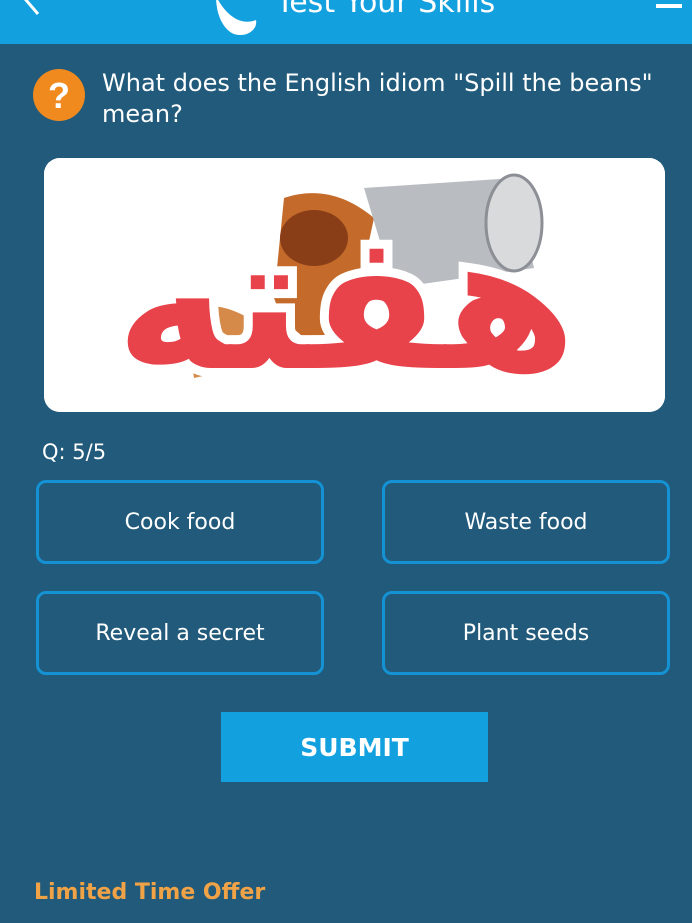 This screenshot has height=923, width=692. What do you see at coordinates (526, 522) in the screenshot?
I see `option-waste-food: Waste food` at bounding box center [526, 522].